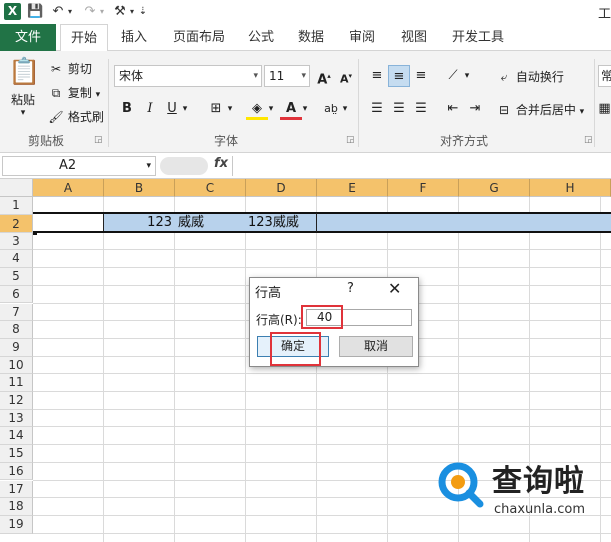 Image resolution: width=611 pixels, height=542 pixels. What do you see at coordinates (16, 524) in the screenshot?
I see `row-header-19: 19` at bounding box center [16, 524].